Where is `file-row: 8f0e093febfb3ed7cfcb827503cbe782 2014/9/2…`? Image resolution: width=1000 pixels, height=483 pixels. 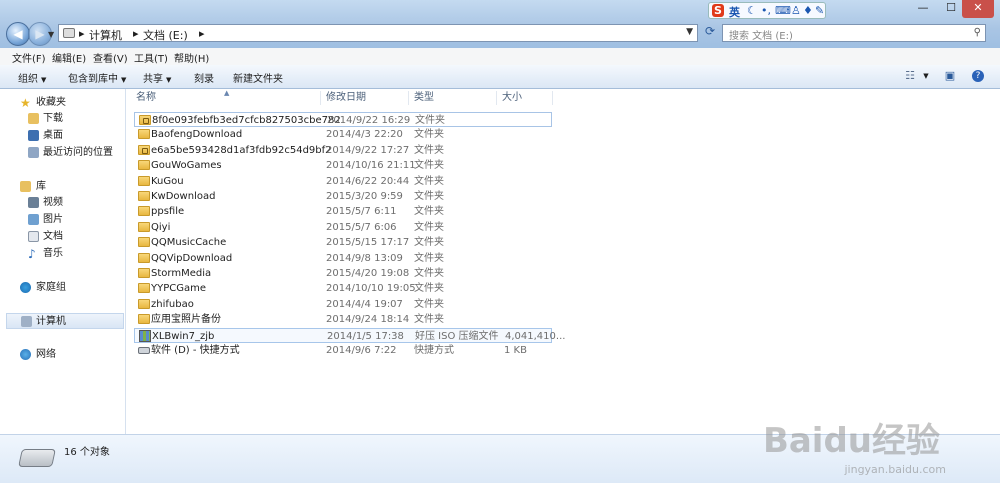 file-row: 8f0e093febfb3ed7cfcb827503cbe782 2014/9/2… is located at coordinates (343, 119).